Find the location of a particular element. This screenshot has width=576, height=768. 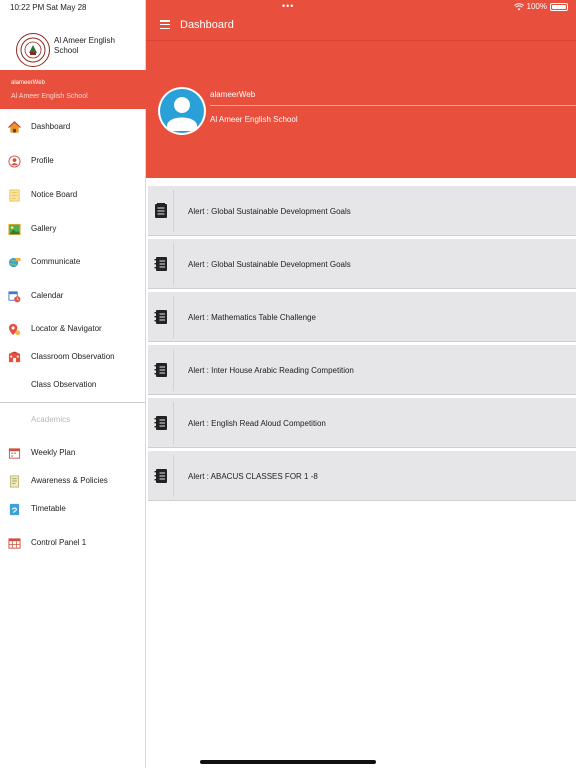

sidebar-item-locator: Locator & Navigator is located at coordinates (73, 329).